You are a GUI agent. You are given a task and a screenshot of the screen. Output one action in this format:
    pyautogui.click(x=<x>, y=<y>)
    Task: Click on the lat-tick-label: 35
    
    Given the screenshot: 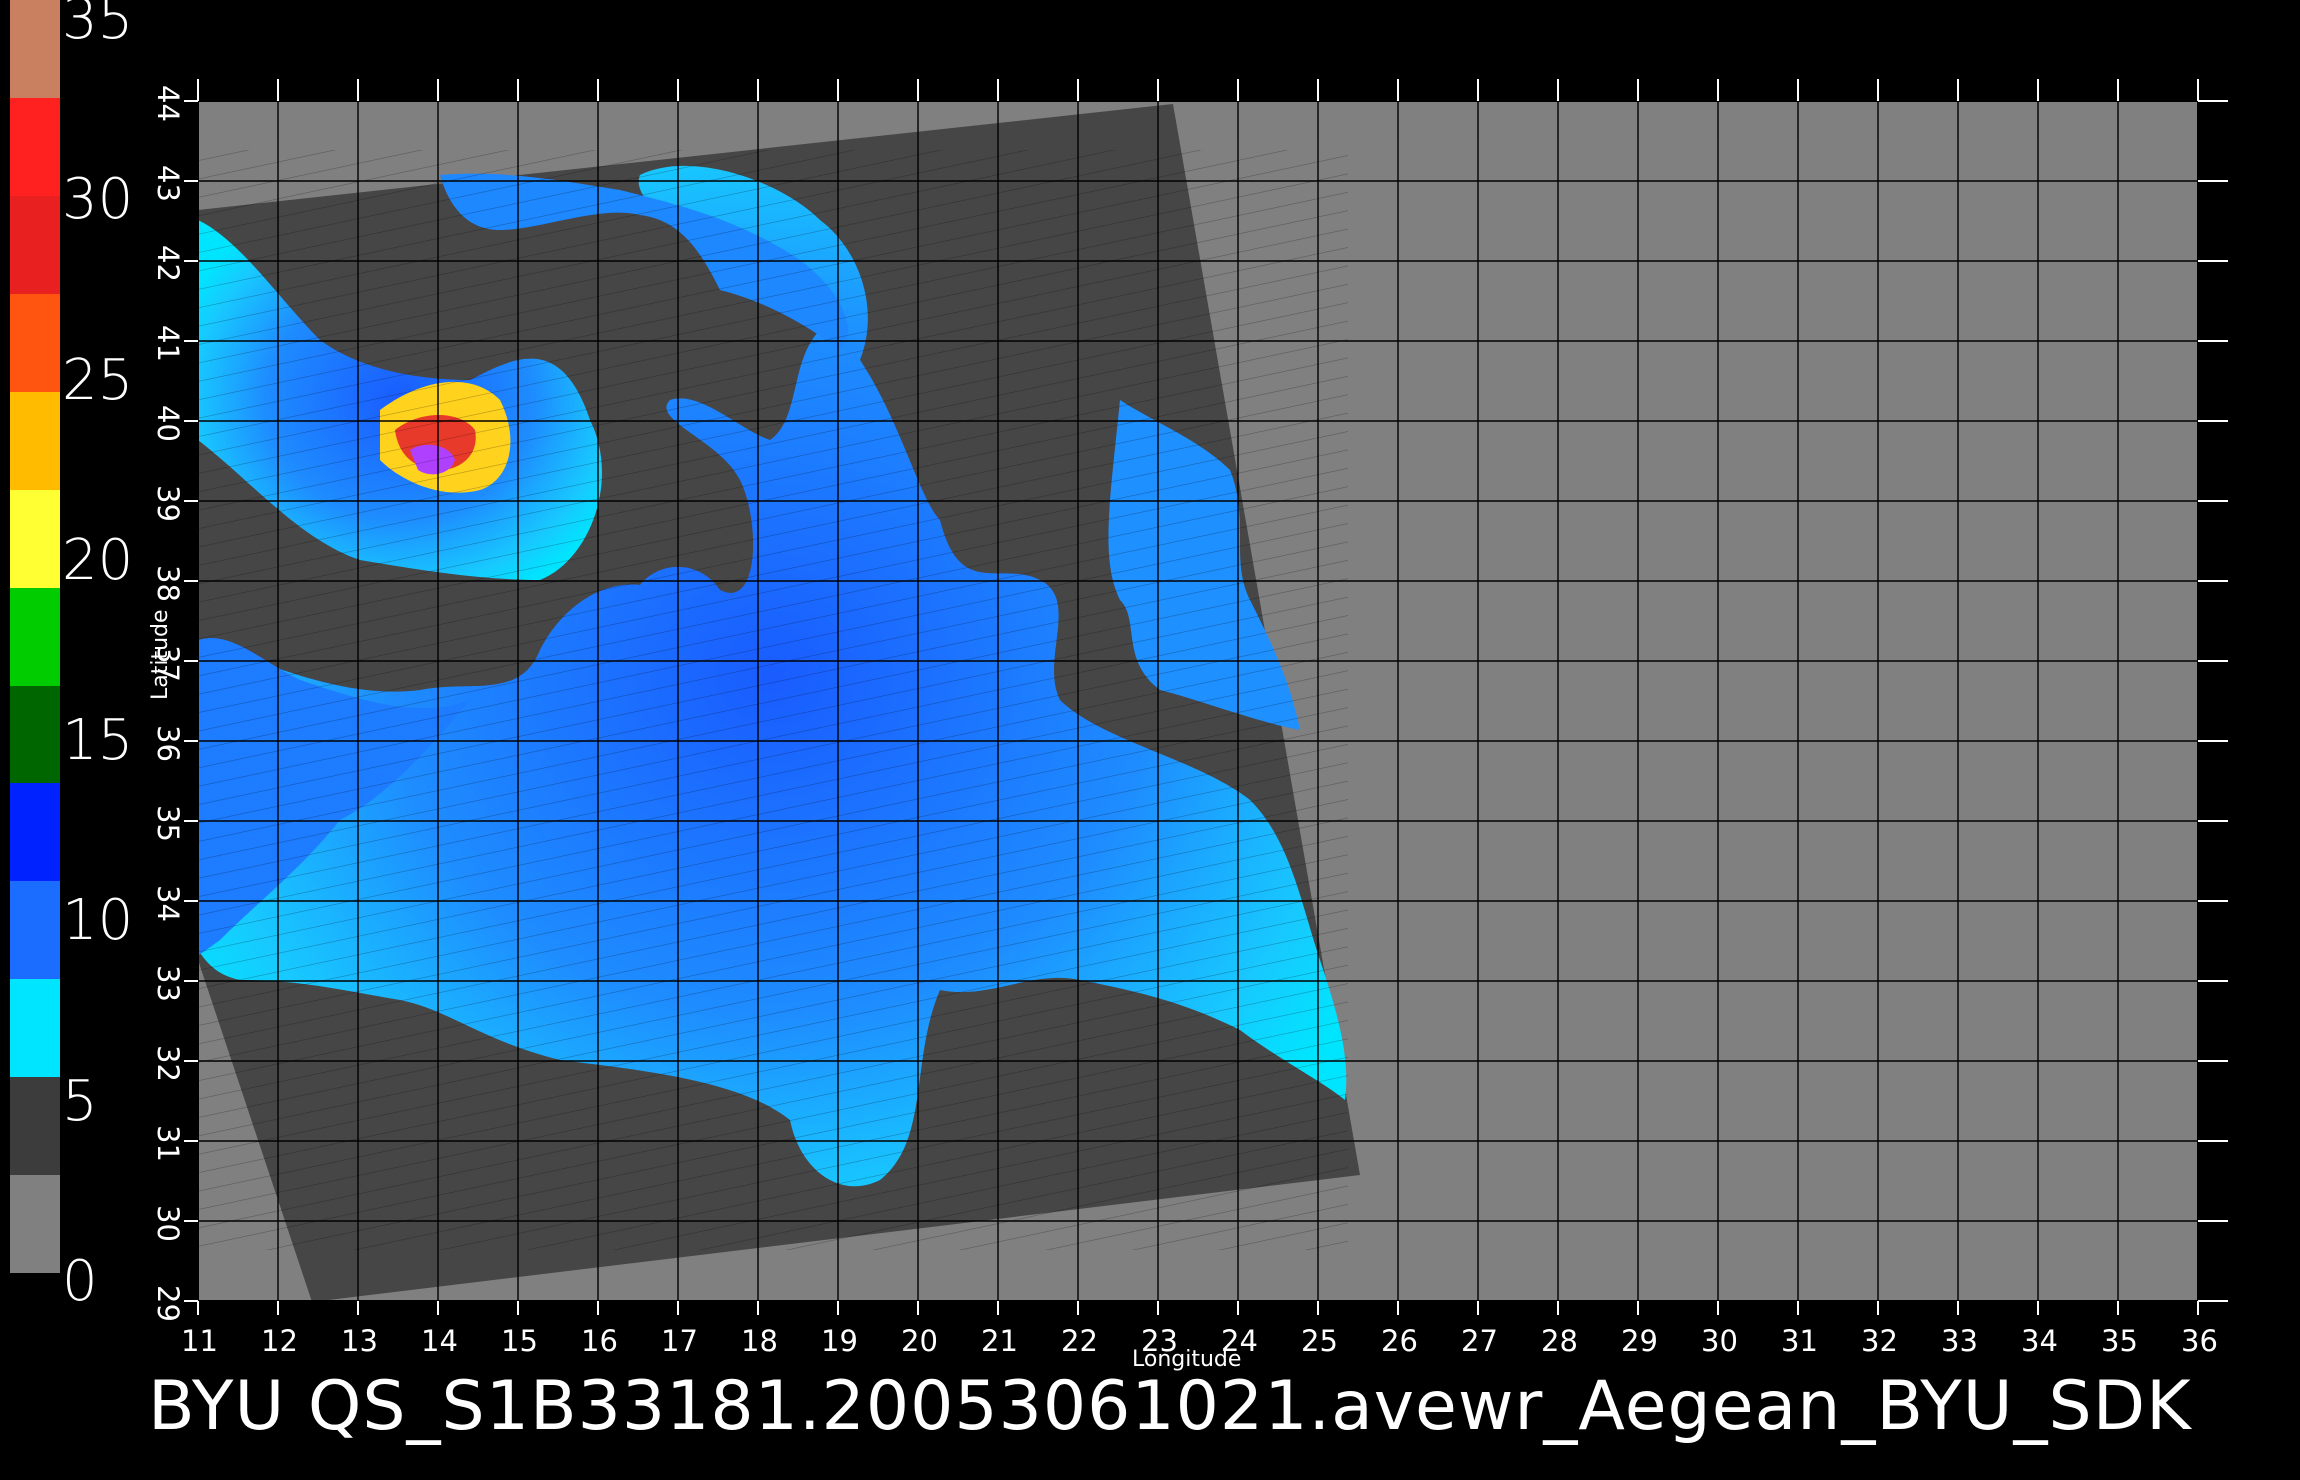 What is the action you would take?
    pyautogui.click(x=168, y=823)
    